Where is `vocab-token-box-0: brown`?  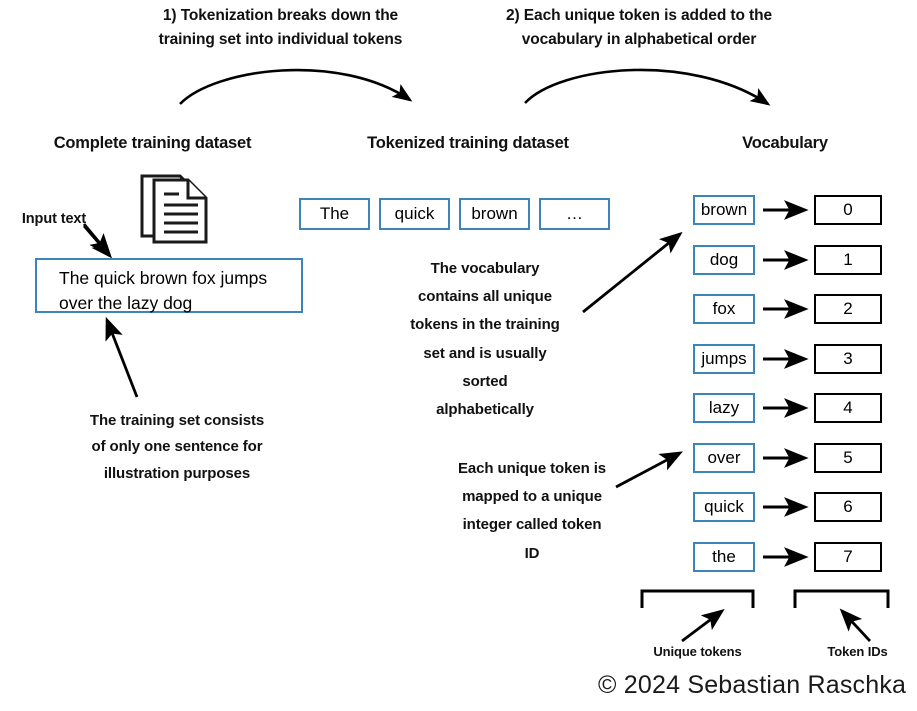
vocab-token-box-0: brown is located at coordinates (724, 210).